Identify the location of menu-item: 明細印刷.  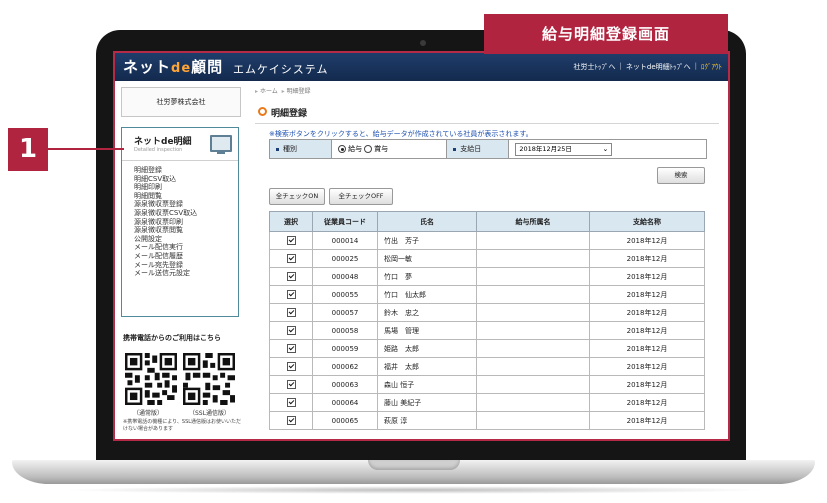
(165, 187).